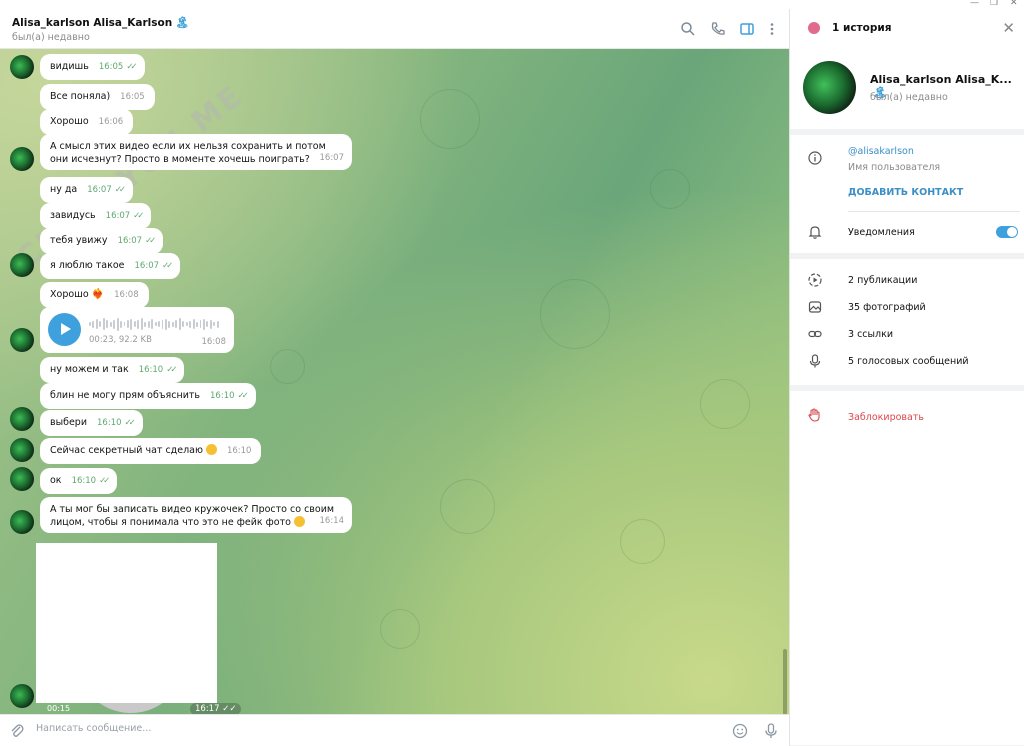  What do you see at coordinates (112, 370) in the screenshot?
I see `message-bubble: ну можем и так 16:10 ✓✓` at bounding box center [112, 370].